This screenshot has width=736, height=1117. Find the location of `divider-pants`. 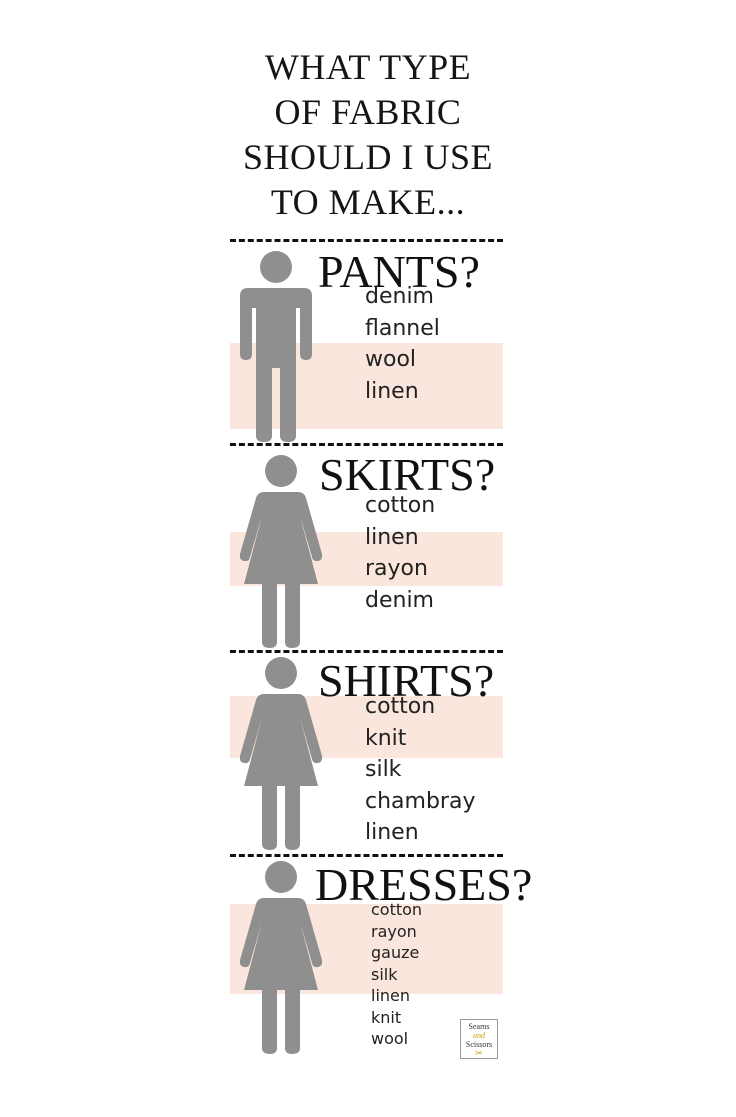

divider-pants is located at coordinates (366, 240).